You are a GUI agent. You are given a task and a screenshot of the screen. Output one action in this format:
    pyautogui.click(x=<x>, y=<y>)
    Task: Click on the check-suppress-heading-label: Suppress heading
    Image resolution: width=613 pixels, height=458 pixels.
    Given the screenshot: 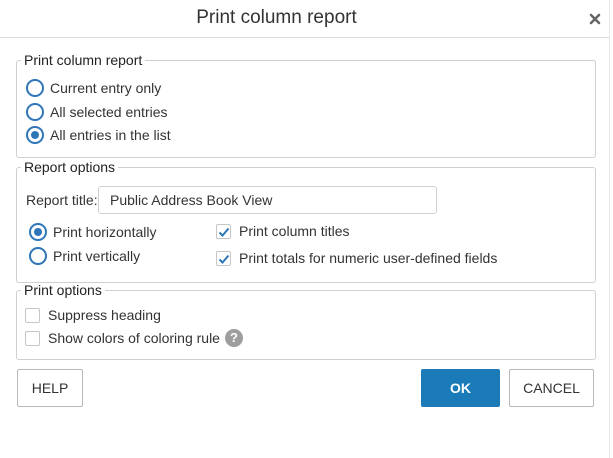 What is the action you would take?
    pyautogui.click(x=104, y=315)
    